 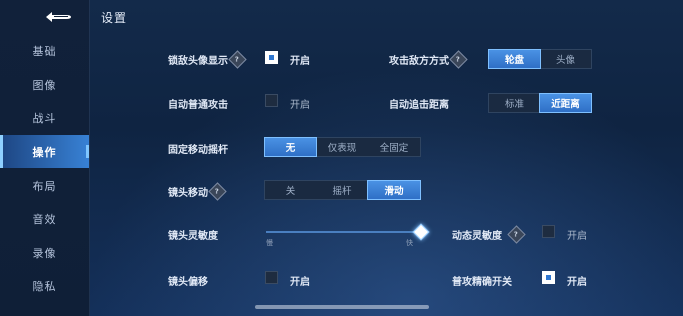 I want to click on attack-mode-segmented: 轮盘 头像, so click(x=540, y=59).